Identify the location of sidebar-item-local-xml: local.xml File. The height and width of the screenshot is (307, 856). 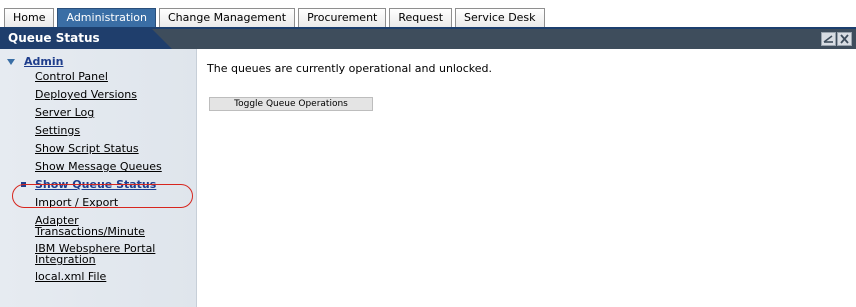
(115, 277).